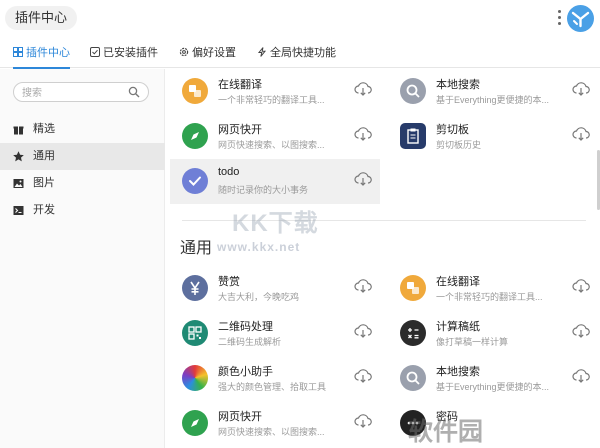 The width and height of the screenshot is (600, 448). What do you see at coordinates (229, 282) in the screenshot?
I see `plugin-name: 赞赏` at bounding box center [229, 282].